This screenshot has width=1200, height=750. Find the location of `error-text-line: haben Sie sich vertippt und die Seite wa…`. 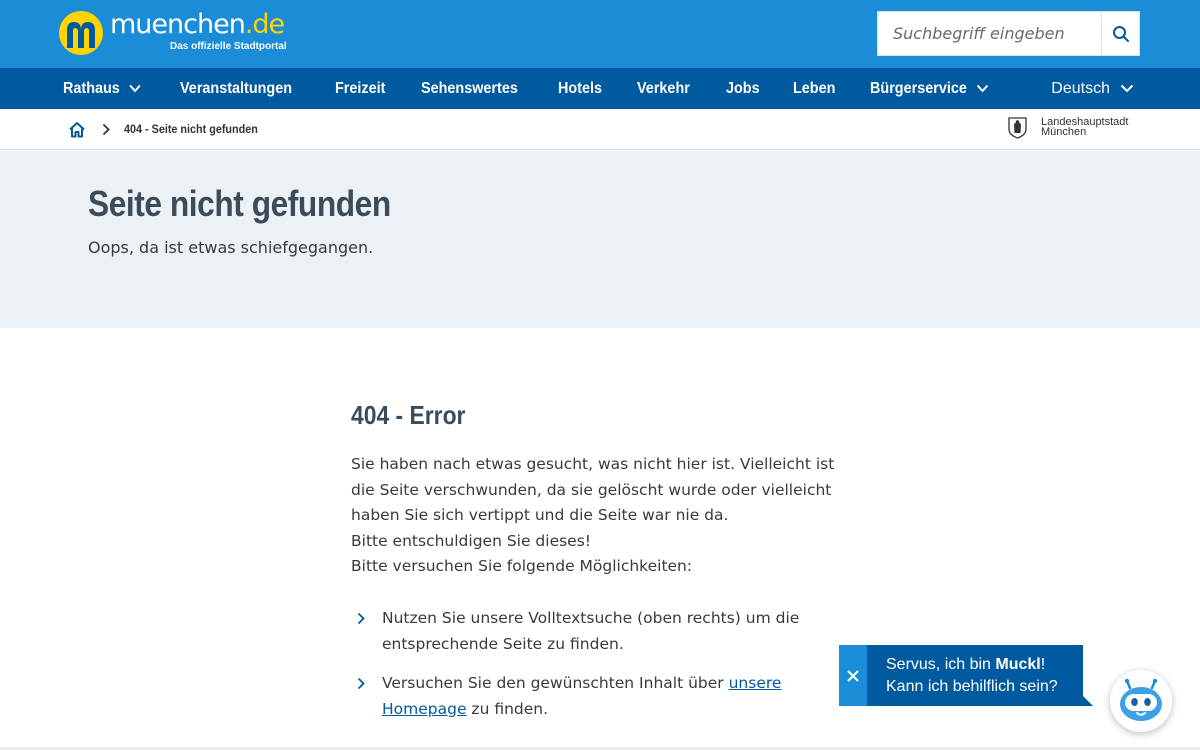

error-text-line: haben Sie sich vertippt und die Seite wa… is located at coordinates (540, 515).